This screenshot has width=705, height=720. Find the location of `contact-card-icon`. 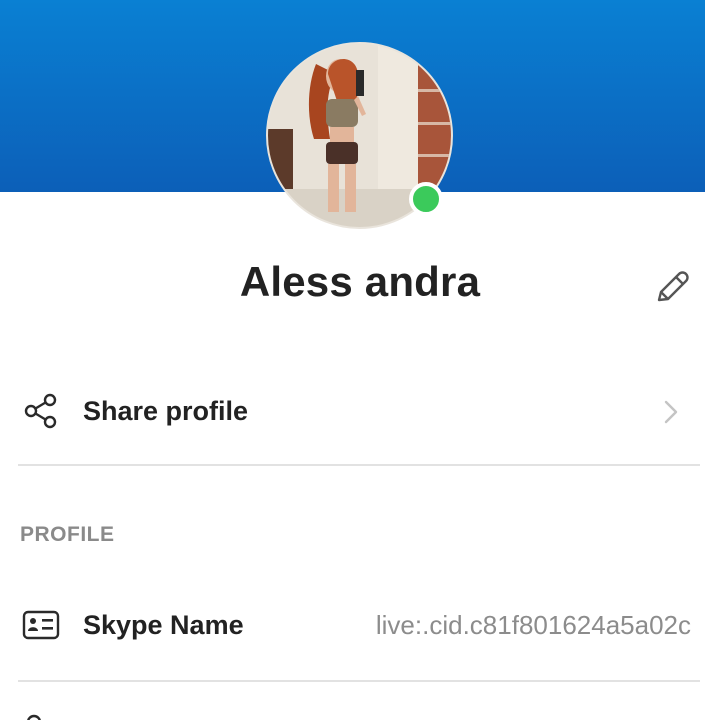

contact-card-icon is located at coordinates (41, 625).